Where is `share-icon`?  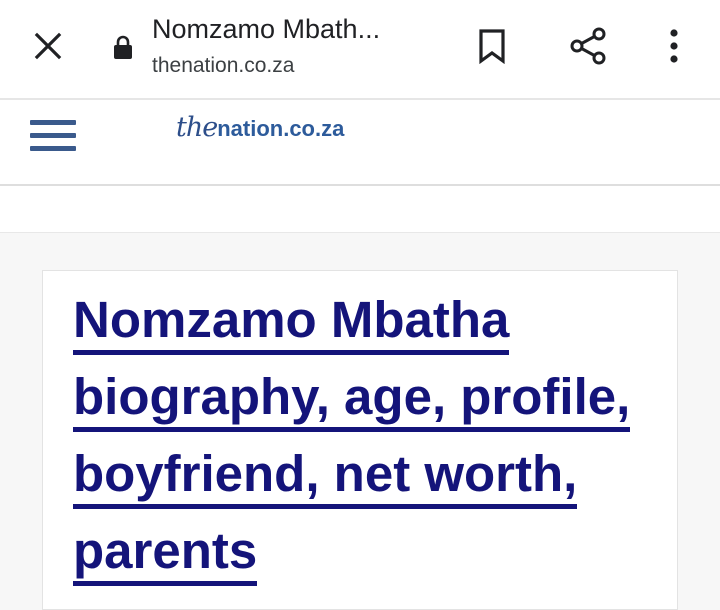 share-icon is located at coordinates (588, 46).